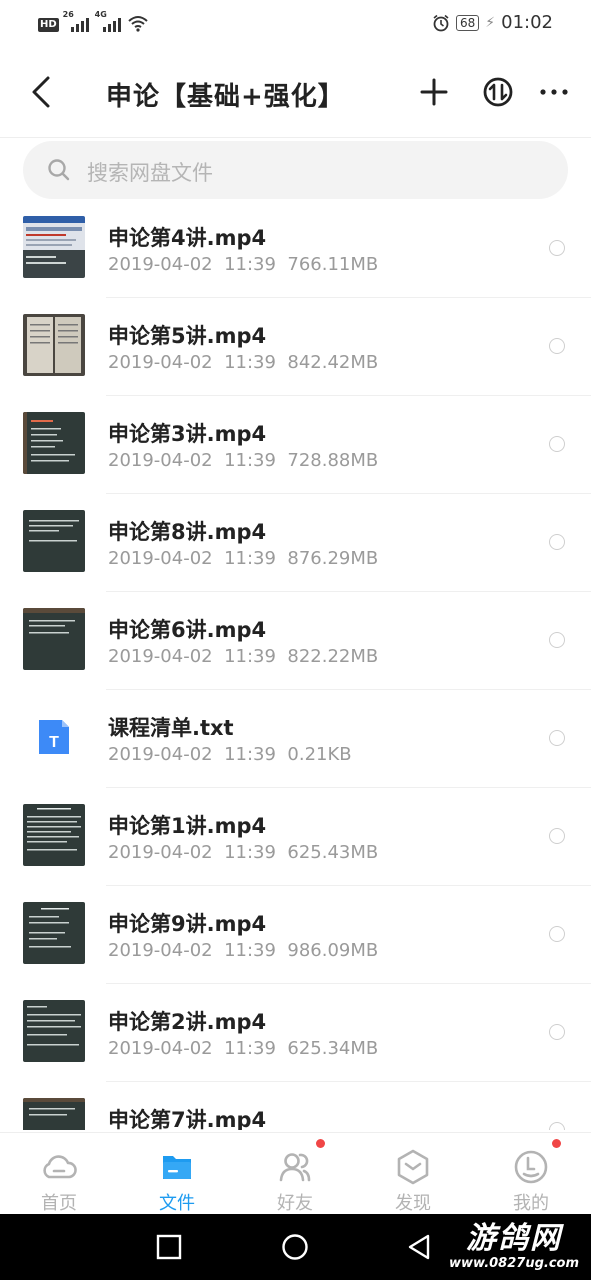 The image size is (591, 1280). Describe the element at coordinates (54, 742) in the screenshot. I see `txt-icon-letter: T` at that location.